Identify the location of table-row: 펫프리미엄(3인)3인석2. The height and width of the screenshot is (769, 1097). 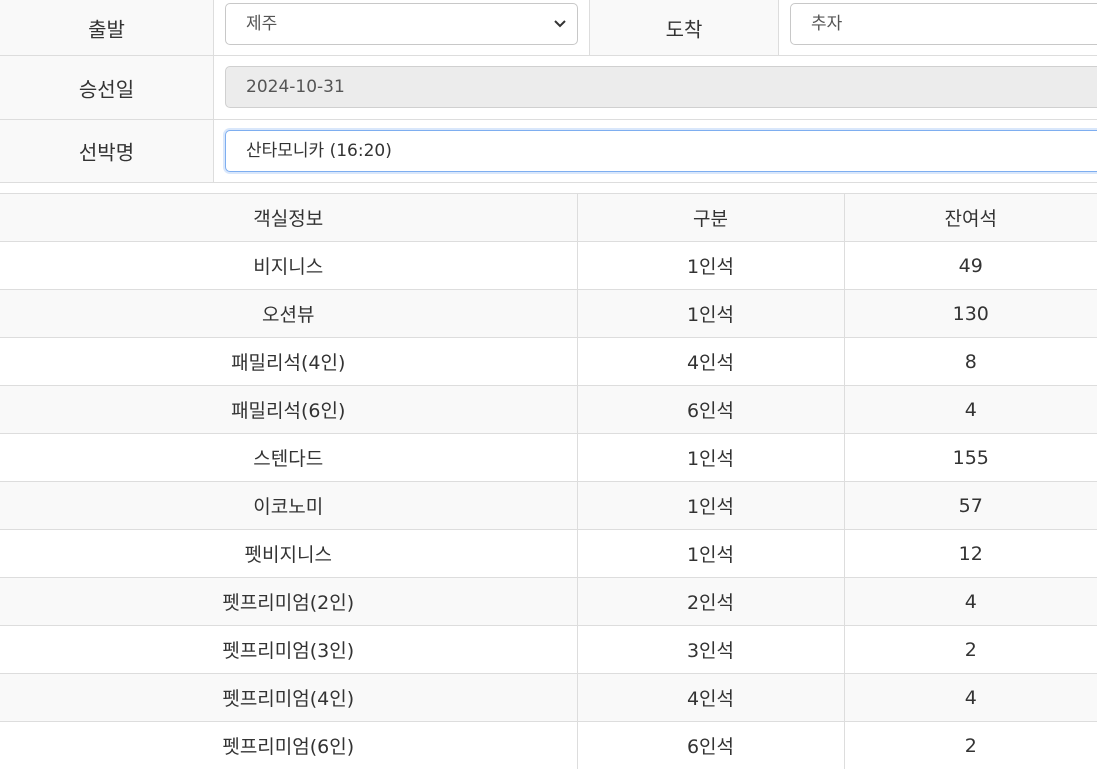
(548, 650).